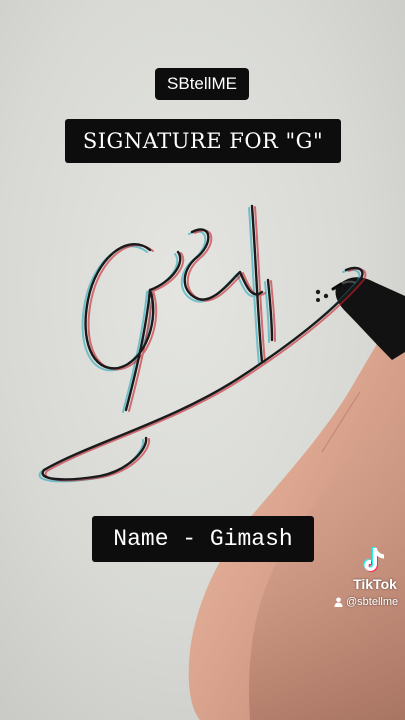 This screenshot has height=720, width=405. Describe the element at coordinates (373, 559) in the screenshot. I see `tiktok-logo-icon` at that location.